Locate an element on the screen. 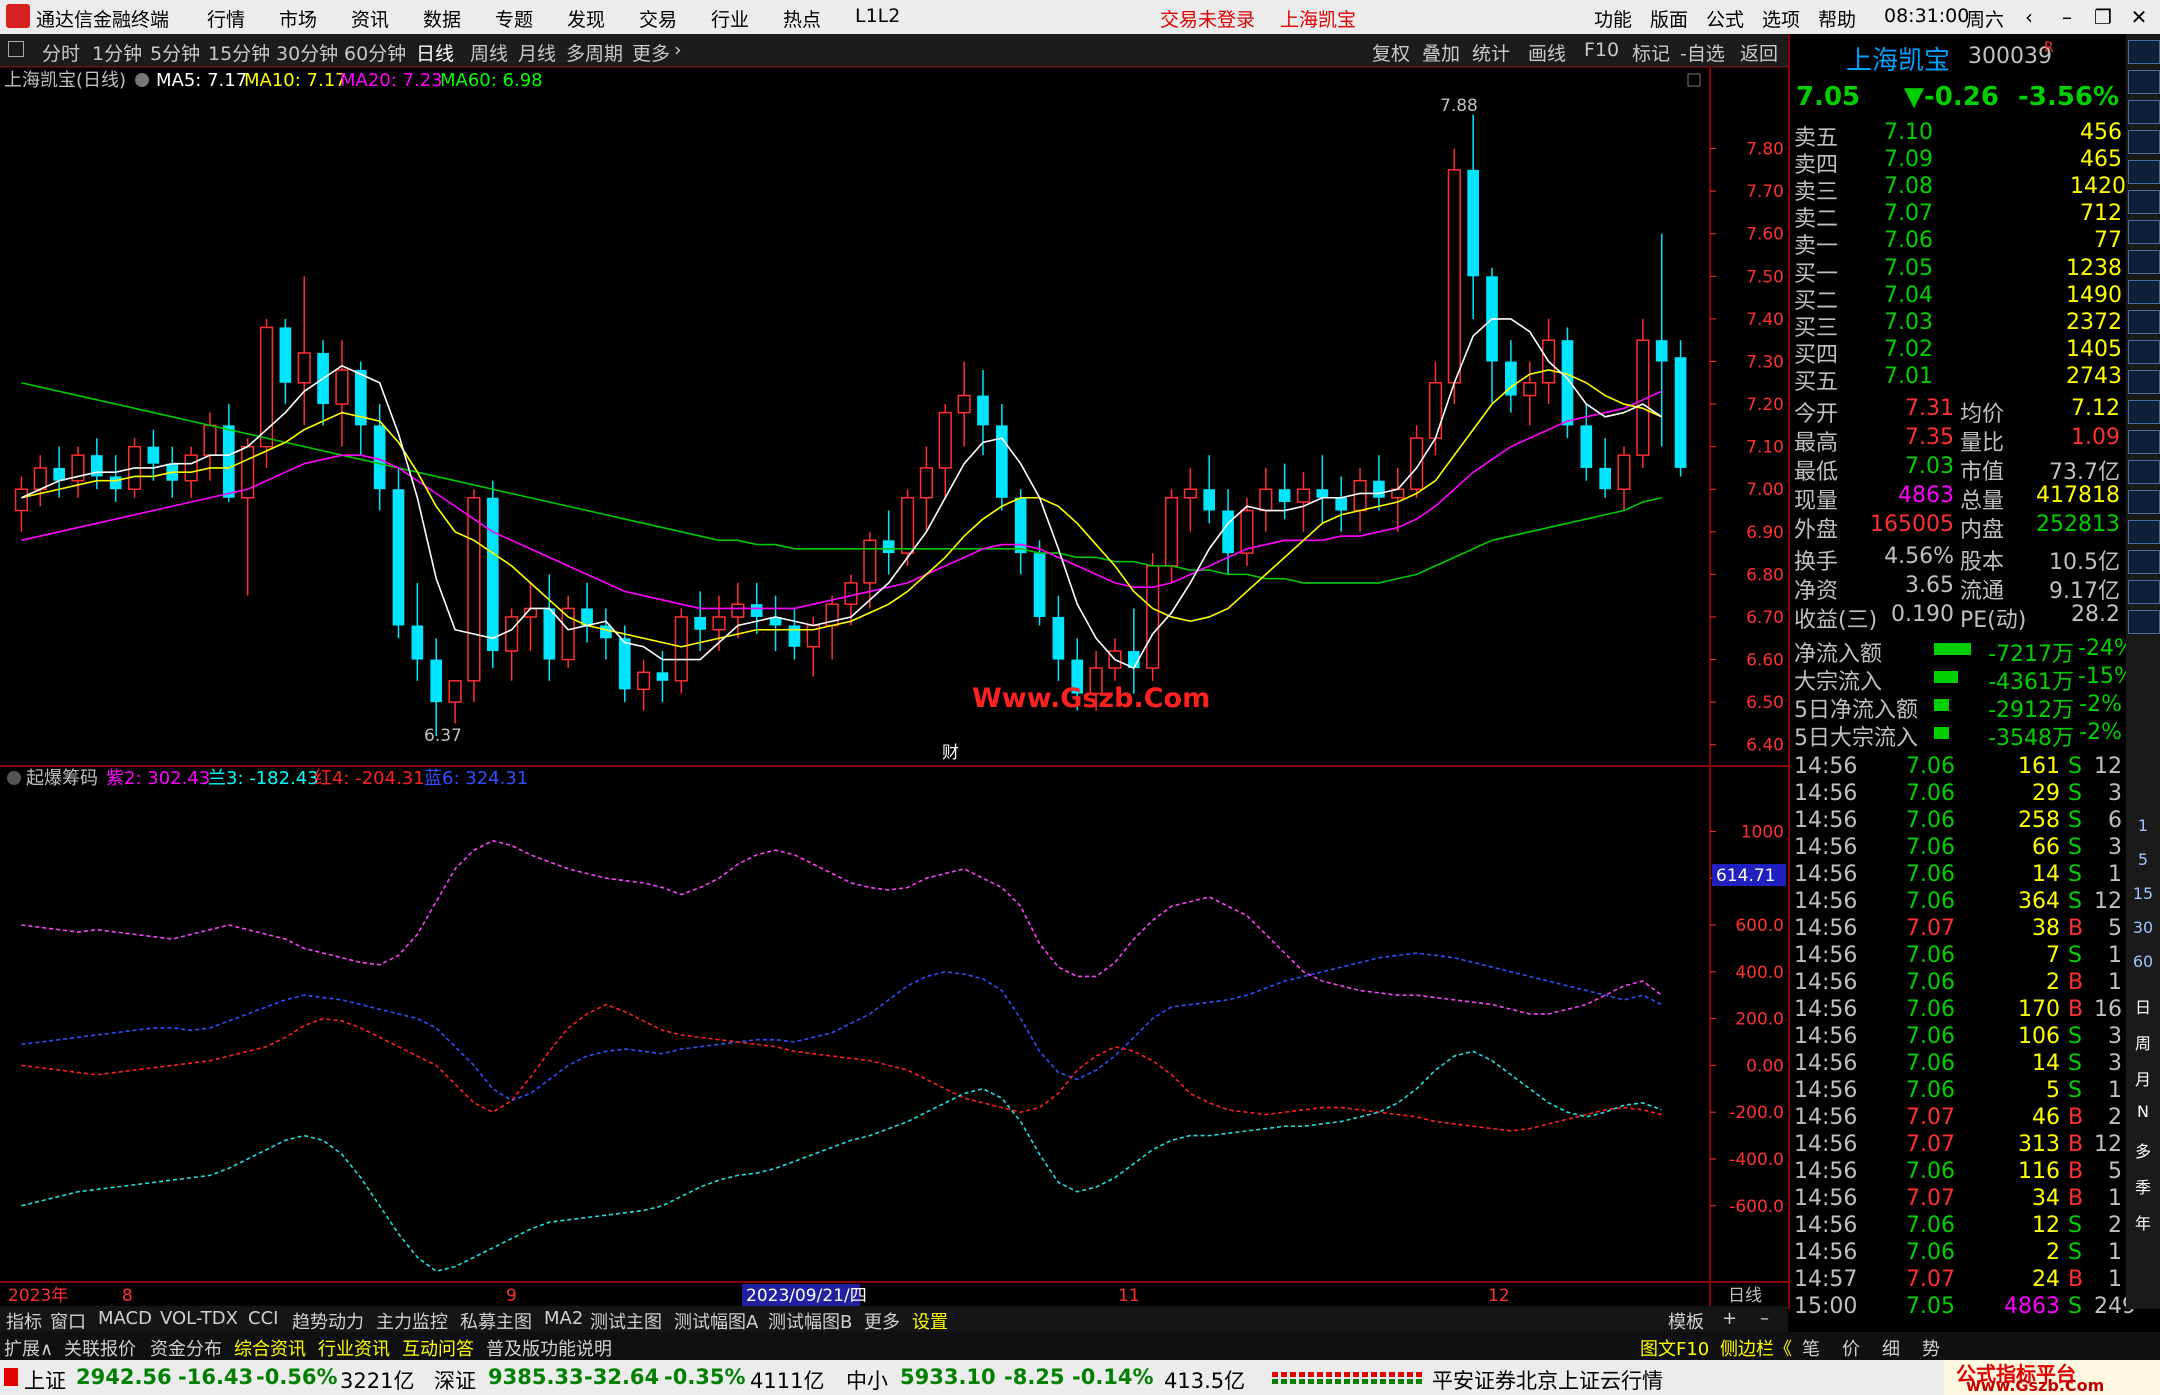  menu-shuju: 数据 is located at coordinates (442, 18).